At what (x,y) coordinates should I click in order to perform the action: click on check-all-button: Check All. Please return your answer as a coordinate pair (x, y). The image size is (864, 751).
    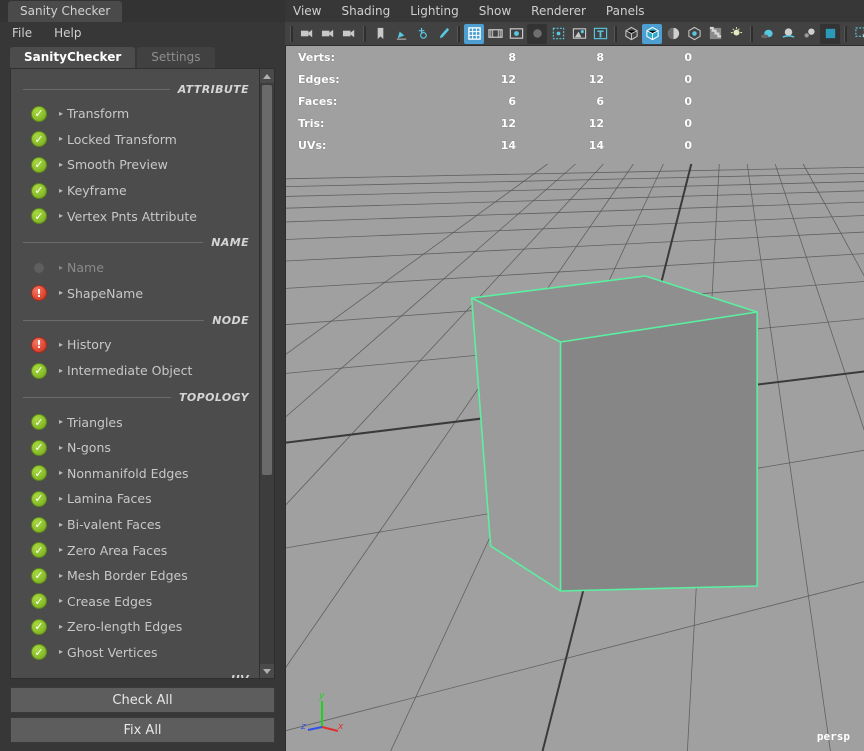
    Looking at the image, I should click on (142, 700).